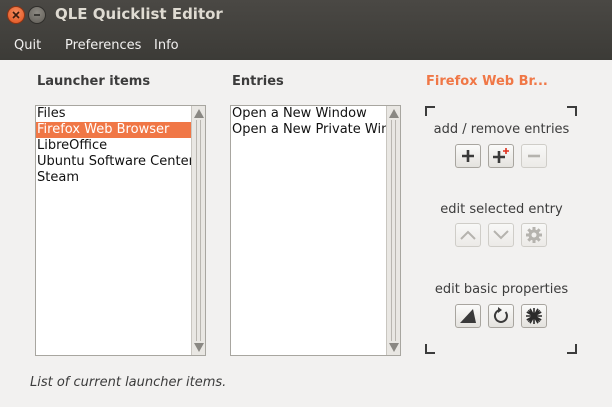 This screenshot has width=612, height=407. What do you see at coordinates (501, 289) in the screenshot?
I see `edit-basic-label: edit basic properties` at bounding box center [501, 289].